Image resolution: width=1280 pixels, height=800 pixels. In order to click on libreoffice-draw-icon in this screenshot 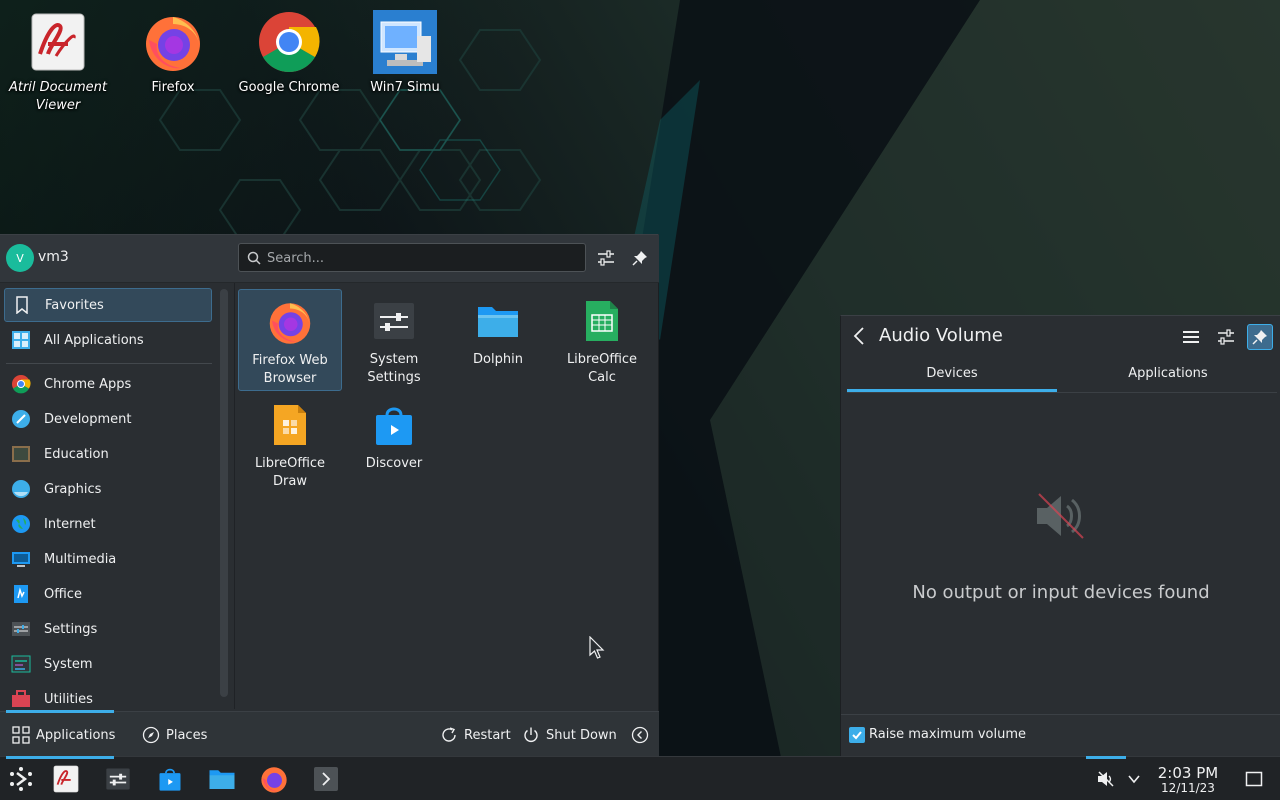, I will do `click(290, 425)`.